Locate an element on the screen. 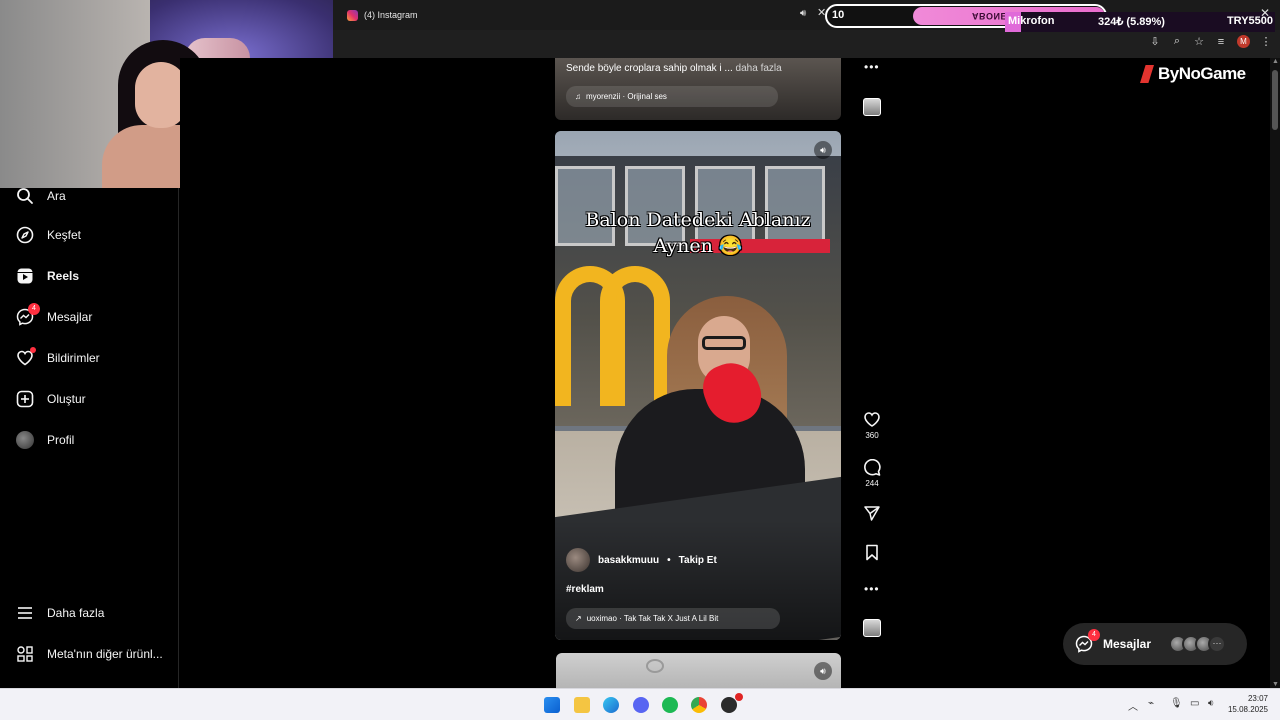  sidebar-item-notifications: Bildirimler is located at coordinates (58, 357).